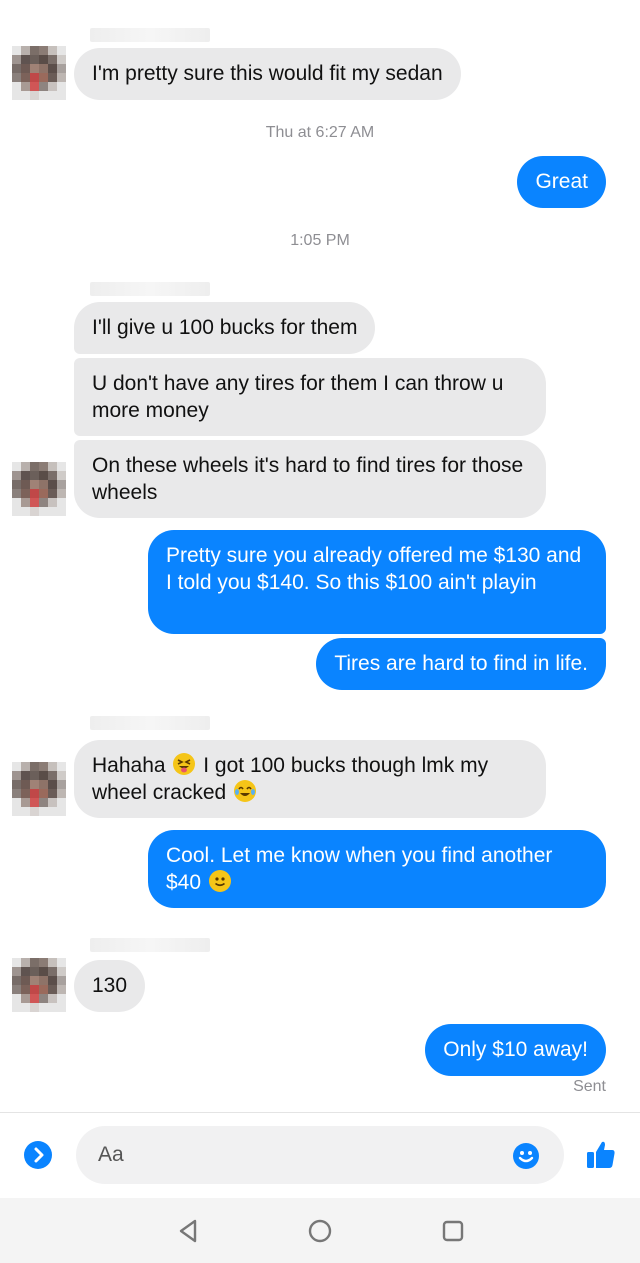 This screenshot has width=640, height=1263. I want to click on message-text: Great, so click(561, 181).